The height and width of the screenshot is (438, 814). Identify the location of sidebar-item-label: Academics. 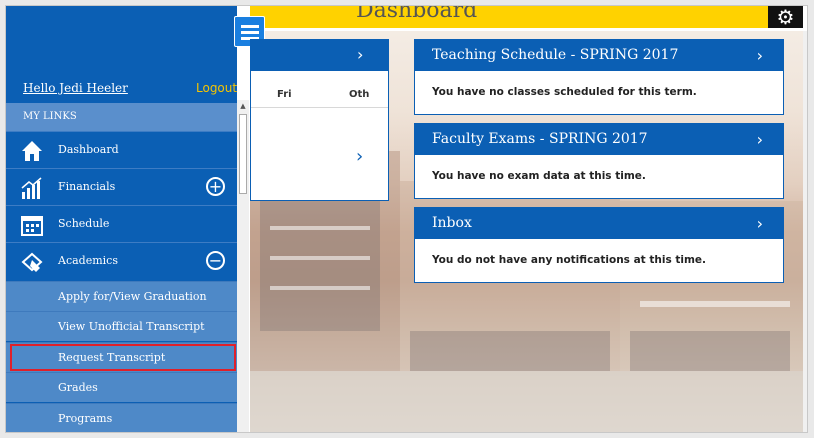
(88, 260).